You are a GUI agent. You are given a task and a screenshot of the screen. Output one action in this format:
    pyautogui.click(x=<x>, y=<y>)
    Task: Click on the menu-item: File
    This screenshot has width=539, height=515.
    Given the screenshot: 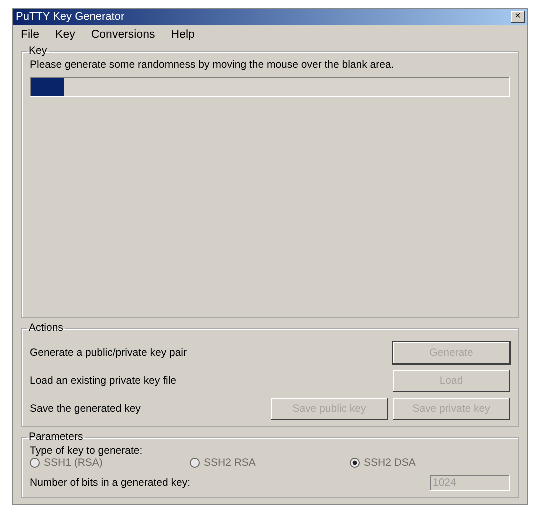 What is the action you would take?
    pyautogui.click(x=30, y=35)
    